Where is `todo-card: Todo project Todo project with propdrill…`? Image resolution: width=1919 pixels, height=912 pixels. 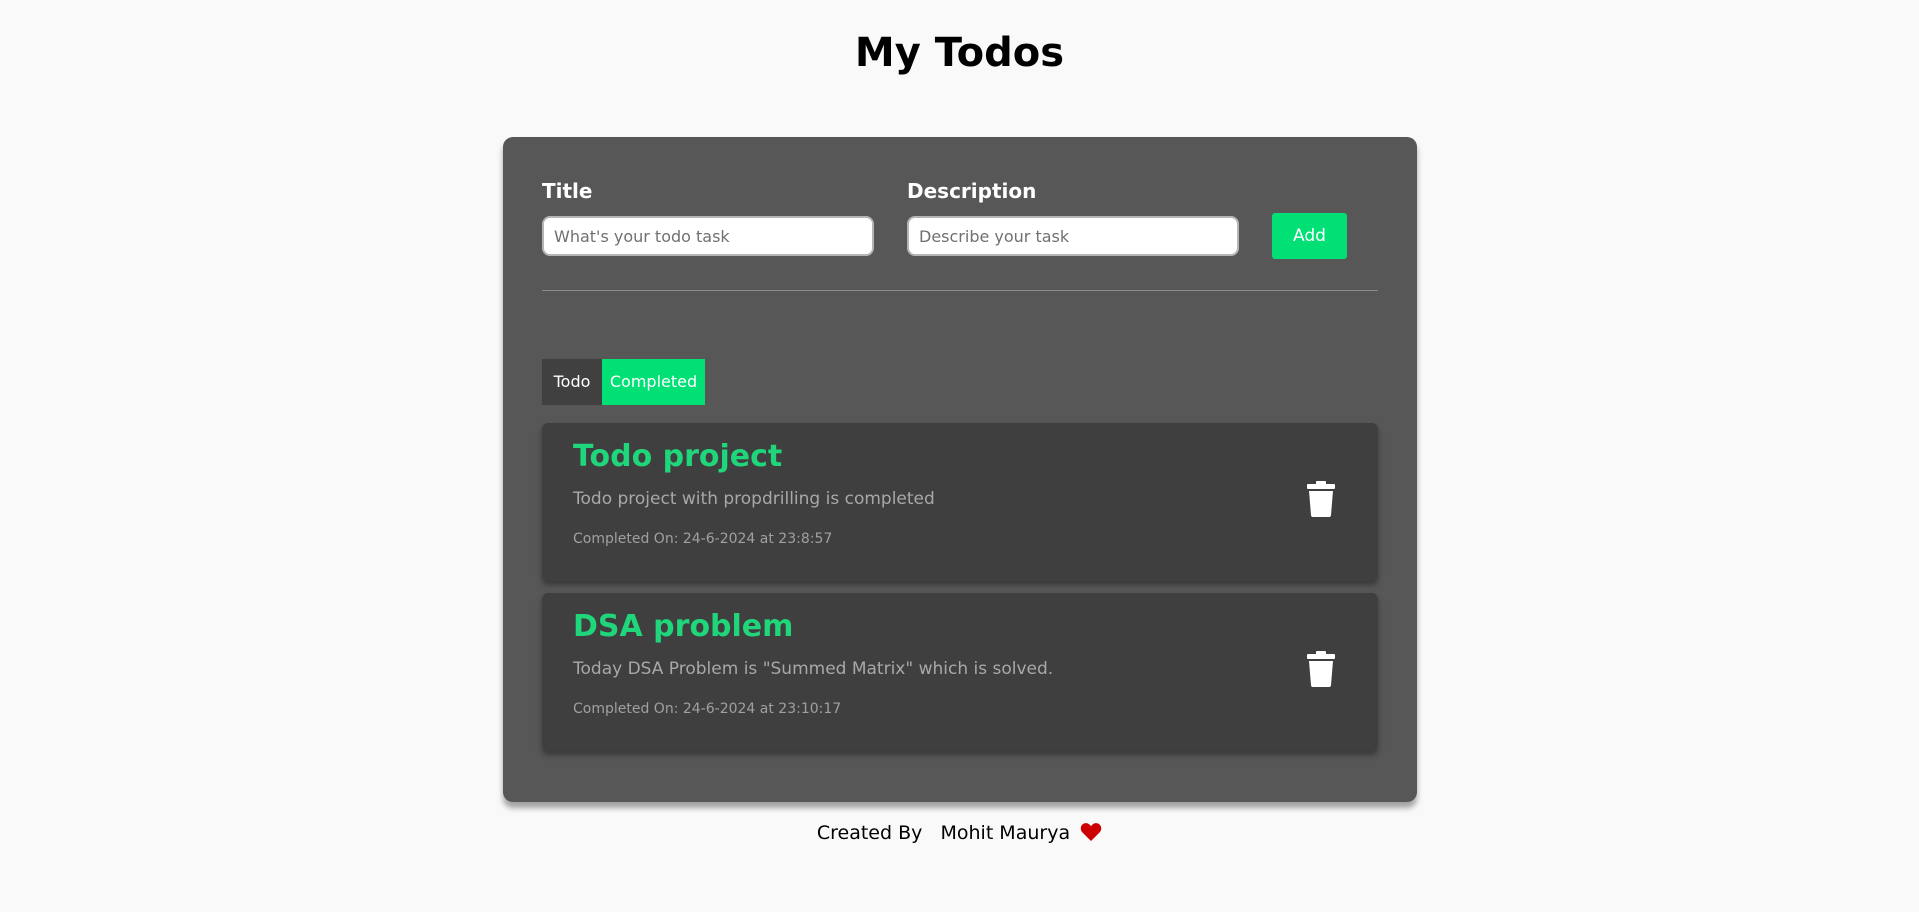
todo-card: Todo project Todo project with propdrill… is located at coordinates (960, 502).